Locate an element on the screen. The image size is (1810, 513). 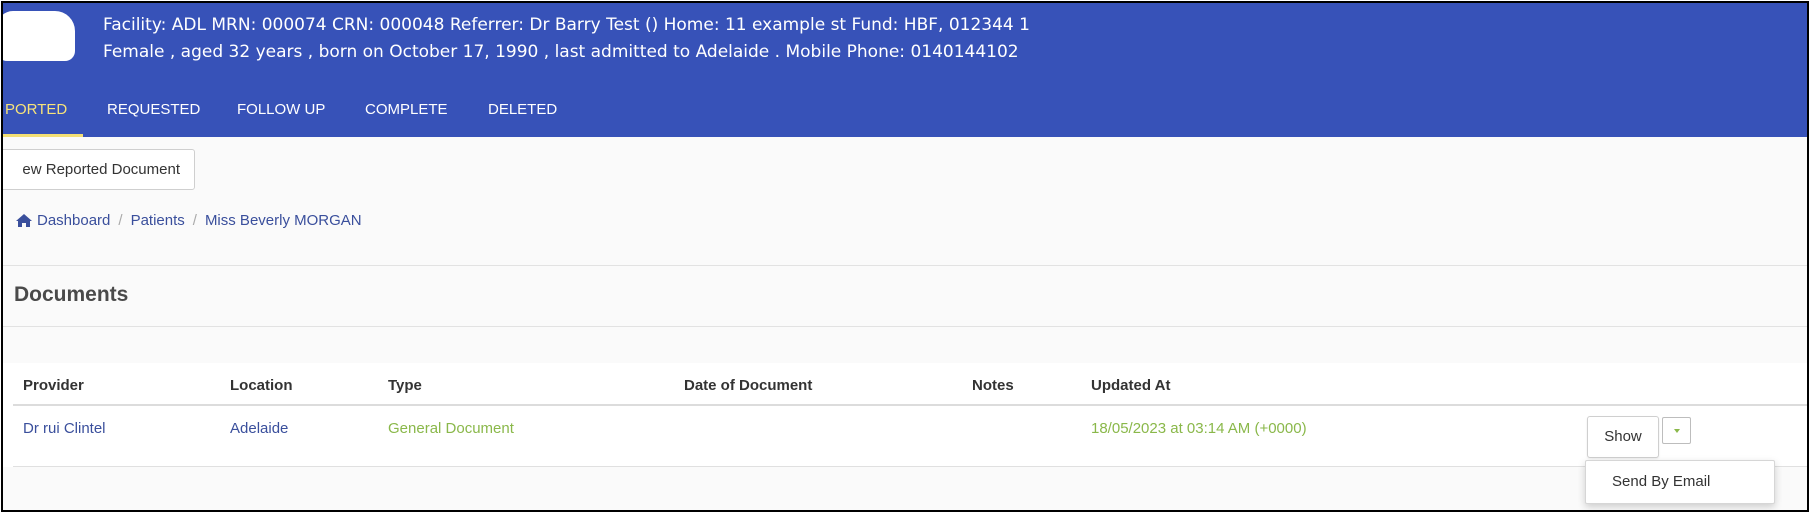
cell-location: Adelaide is located at coordinates (259, 428).